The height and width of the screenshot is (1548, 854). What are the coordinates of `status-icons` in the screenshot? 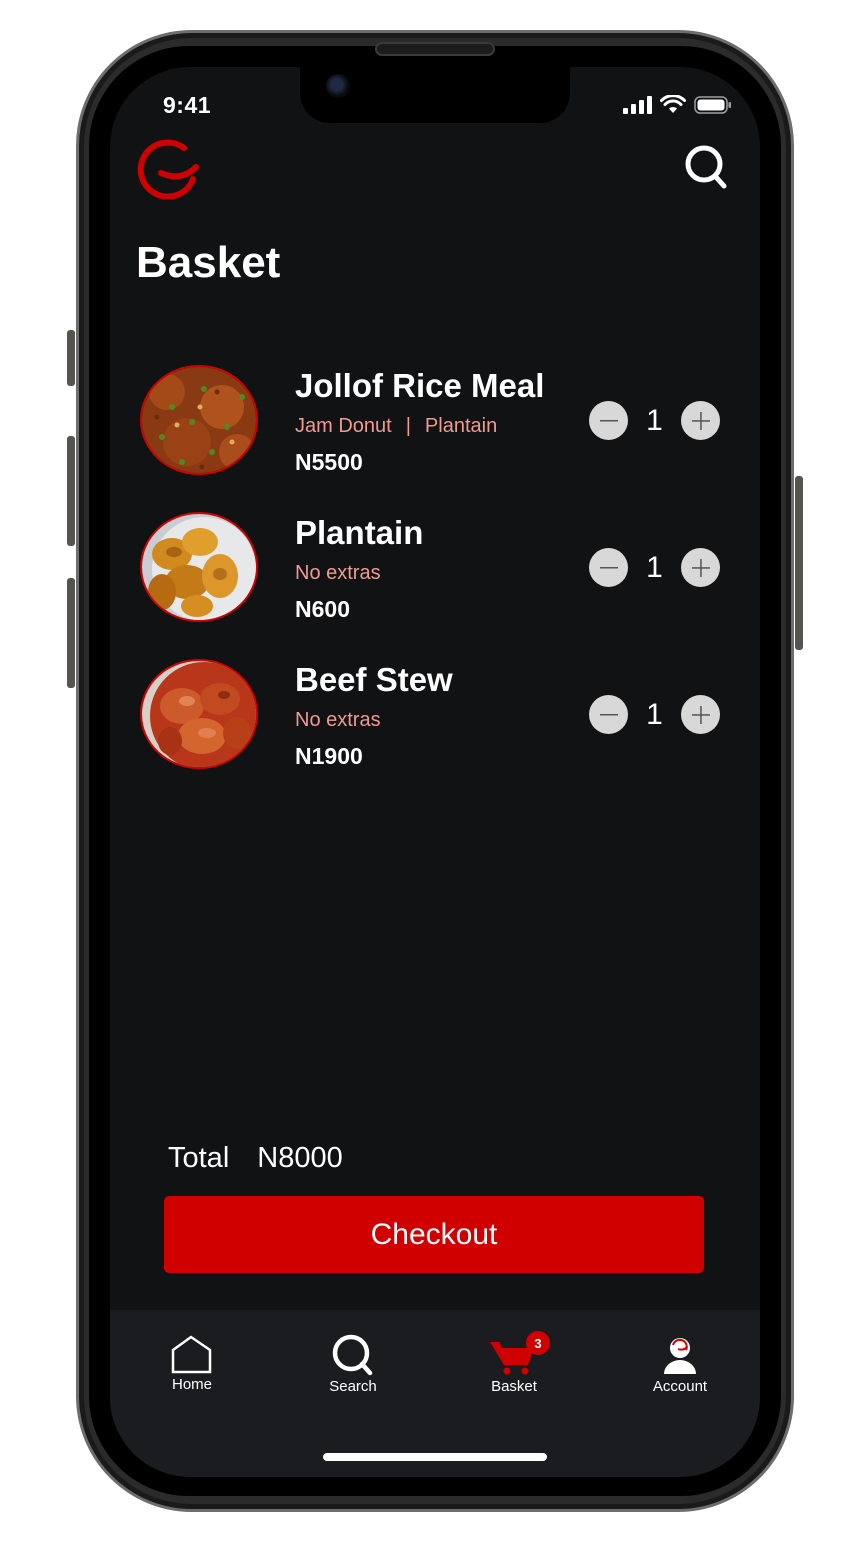 It's located at (677, 104).